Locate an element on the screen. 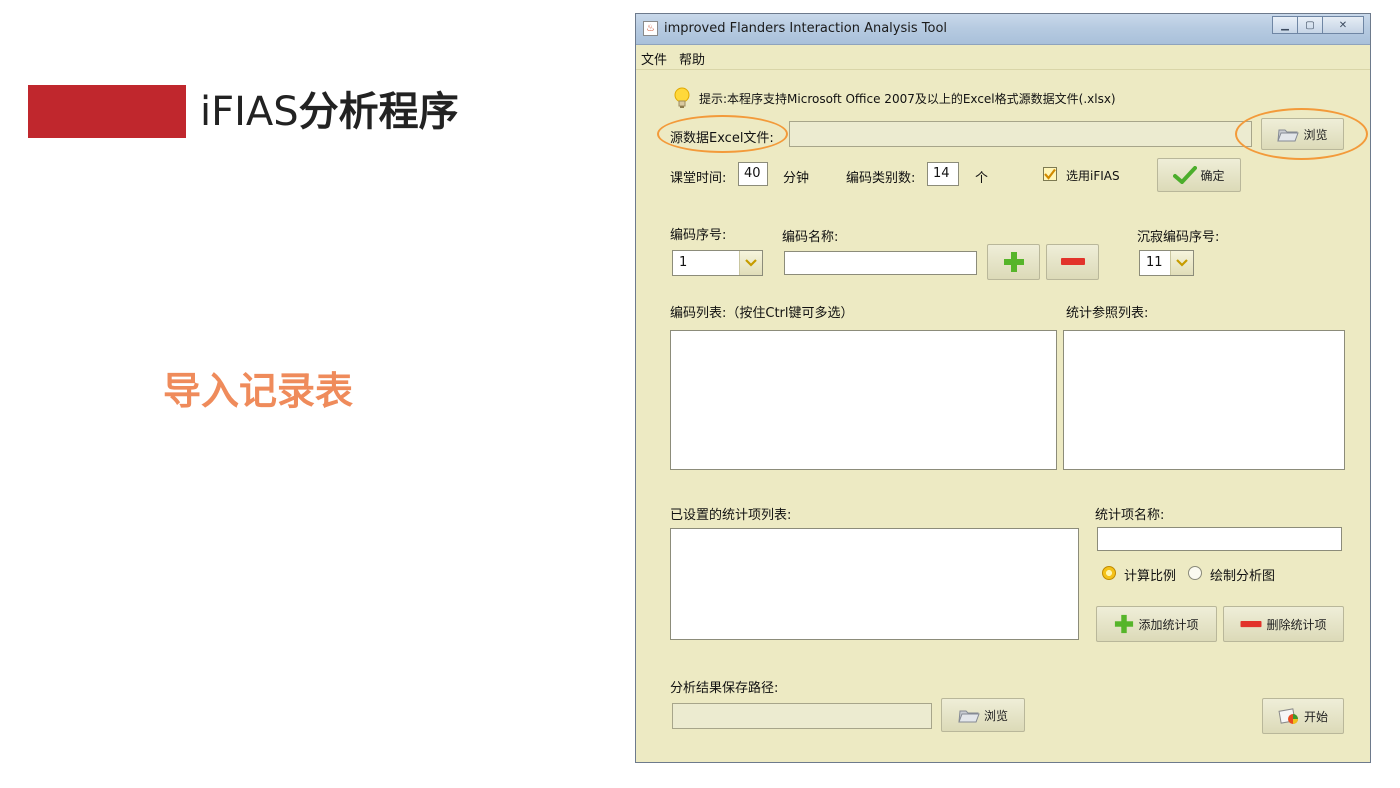 The width and height of the screenshot is (1400, 788). code-listbox is located at coordinates (863, 400).